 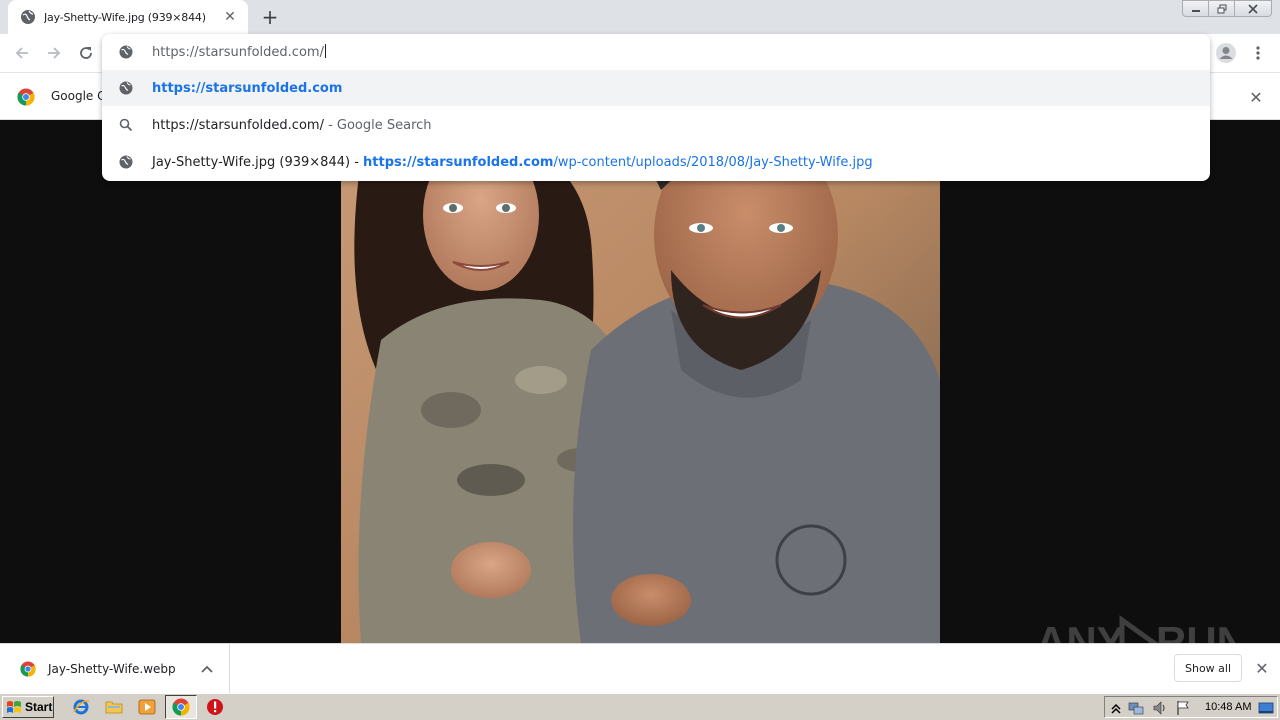 I want to click on browser-menu-button, so click(x=1258, y=53).